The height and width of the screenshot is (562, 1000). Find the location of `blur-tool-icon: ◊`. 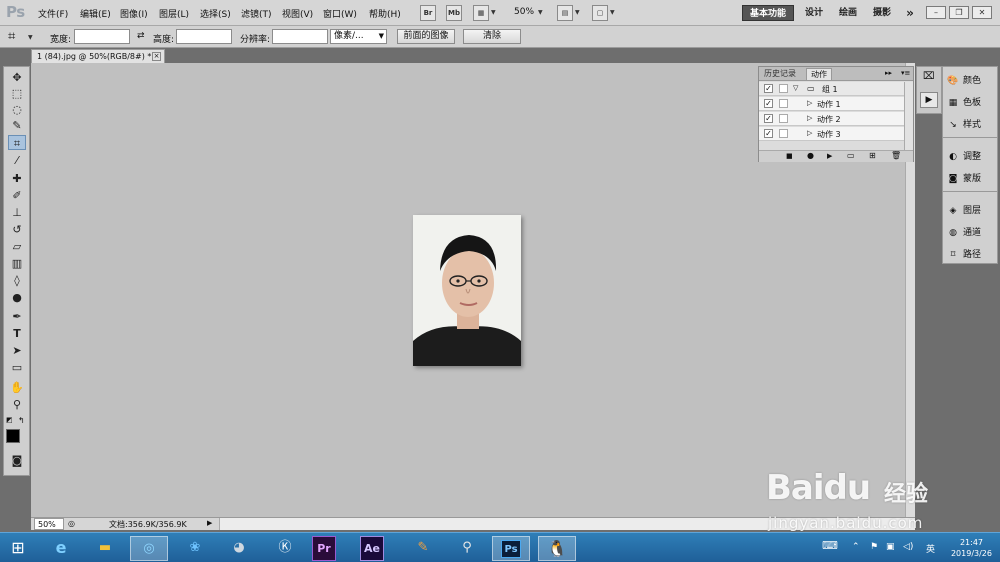

blur-tool-icon: ◊ is located at coordinates (17, 280).